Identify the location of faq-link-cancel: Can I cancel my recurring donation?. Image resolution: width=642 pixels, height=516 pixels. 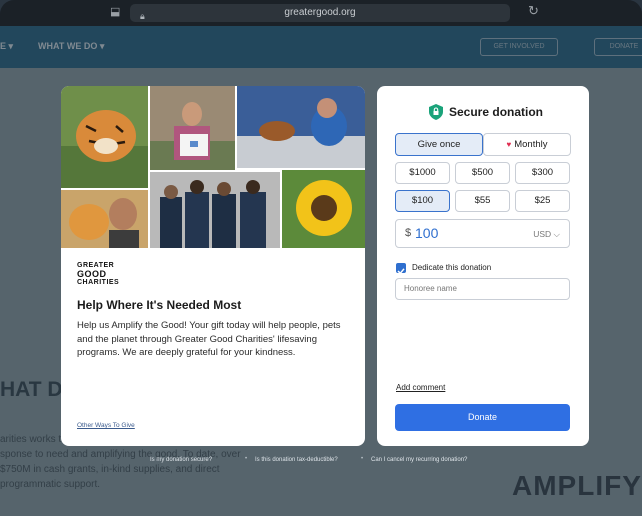
(419, 460).